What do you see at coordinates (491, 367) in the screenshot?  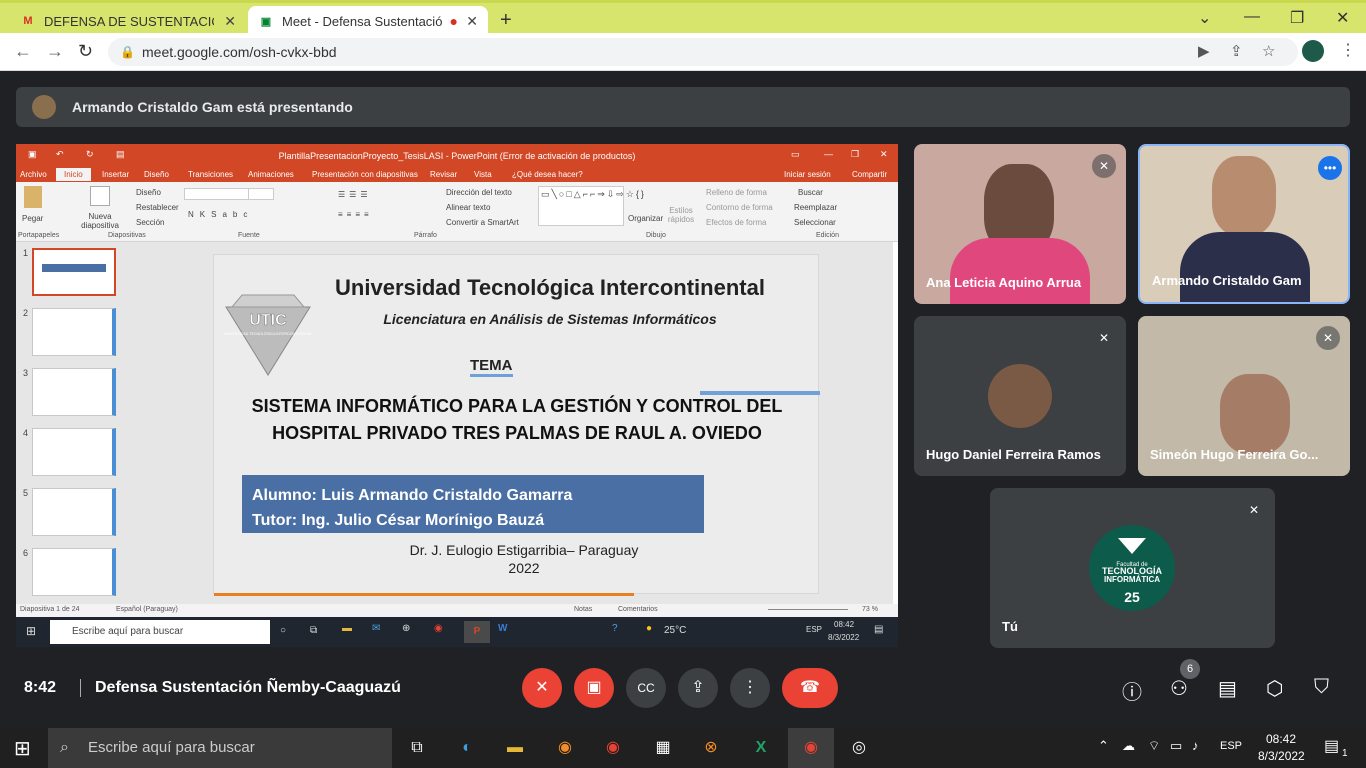 I see `tema-label: TEMA` at bounding box center [491, 367].